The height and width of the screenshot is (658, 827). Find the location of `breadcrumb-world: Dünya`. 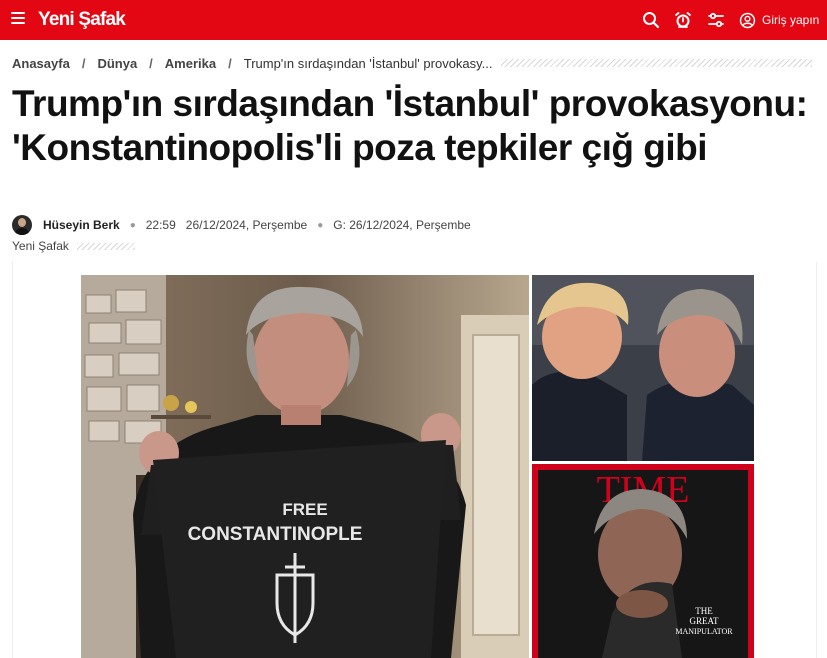

breadcrumb-world: Dünya is located at coordinates (117, 63).